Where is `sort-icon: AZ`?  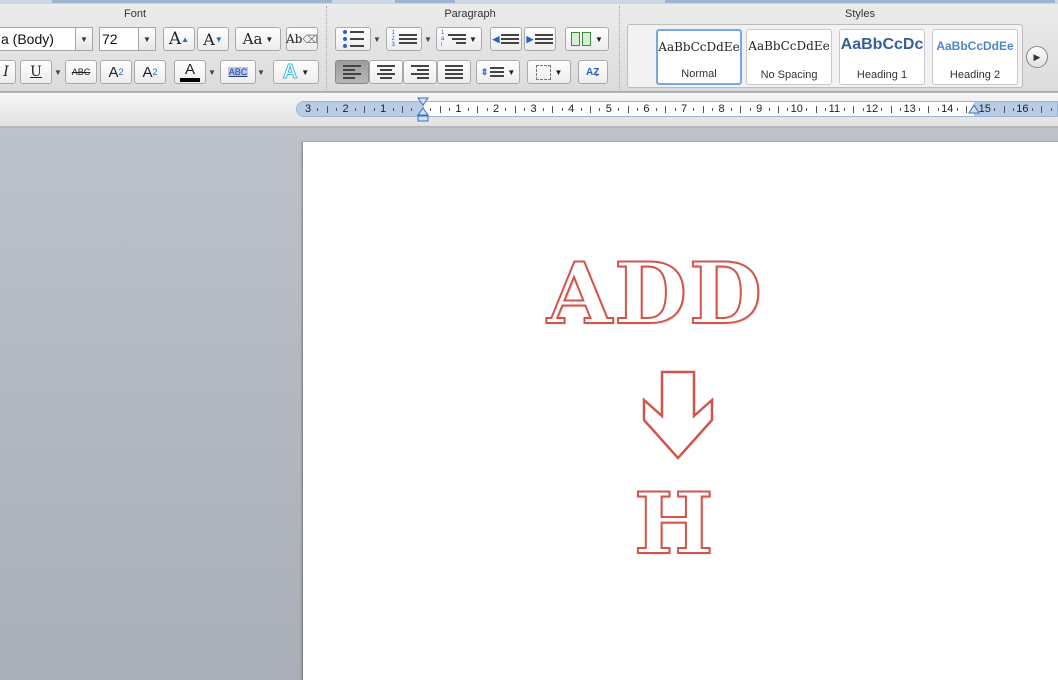
sort-icon: AZ is located at coordinates (593, 72).